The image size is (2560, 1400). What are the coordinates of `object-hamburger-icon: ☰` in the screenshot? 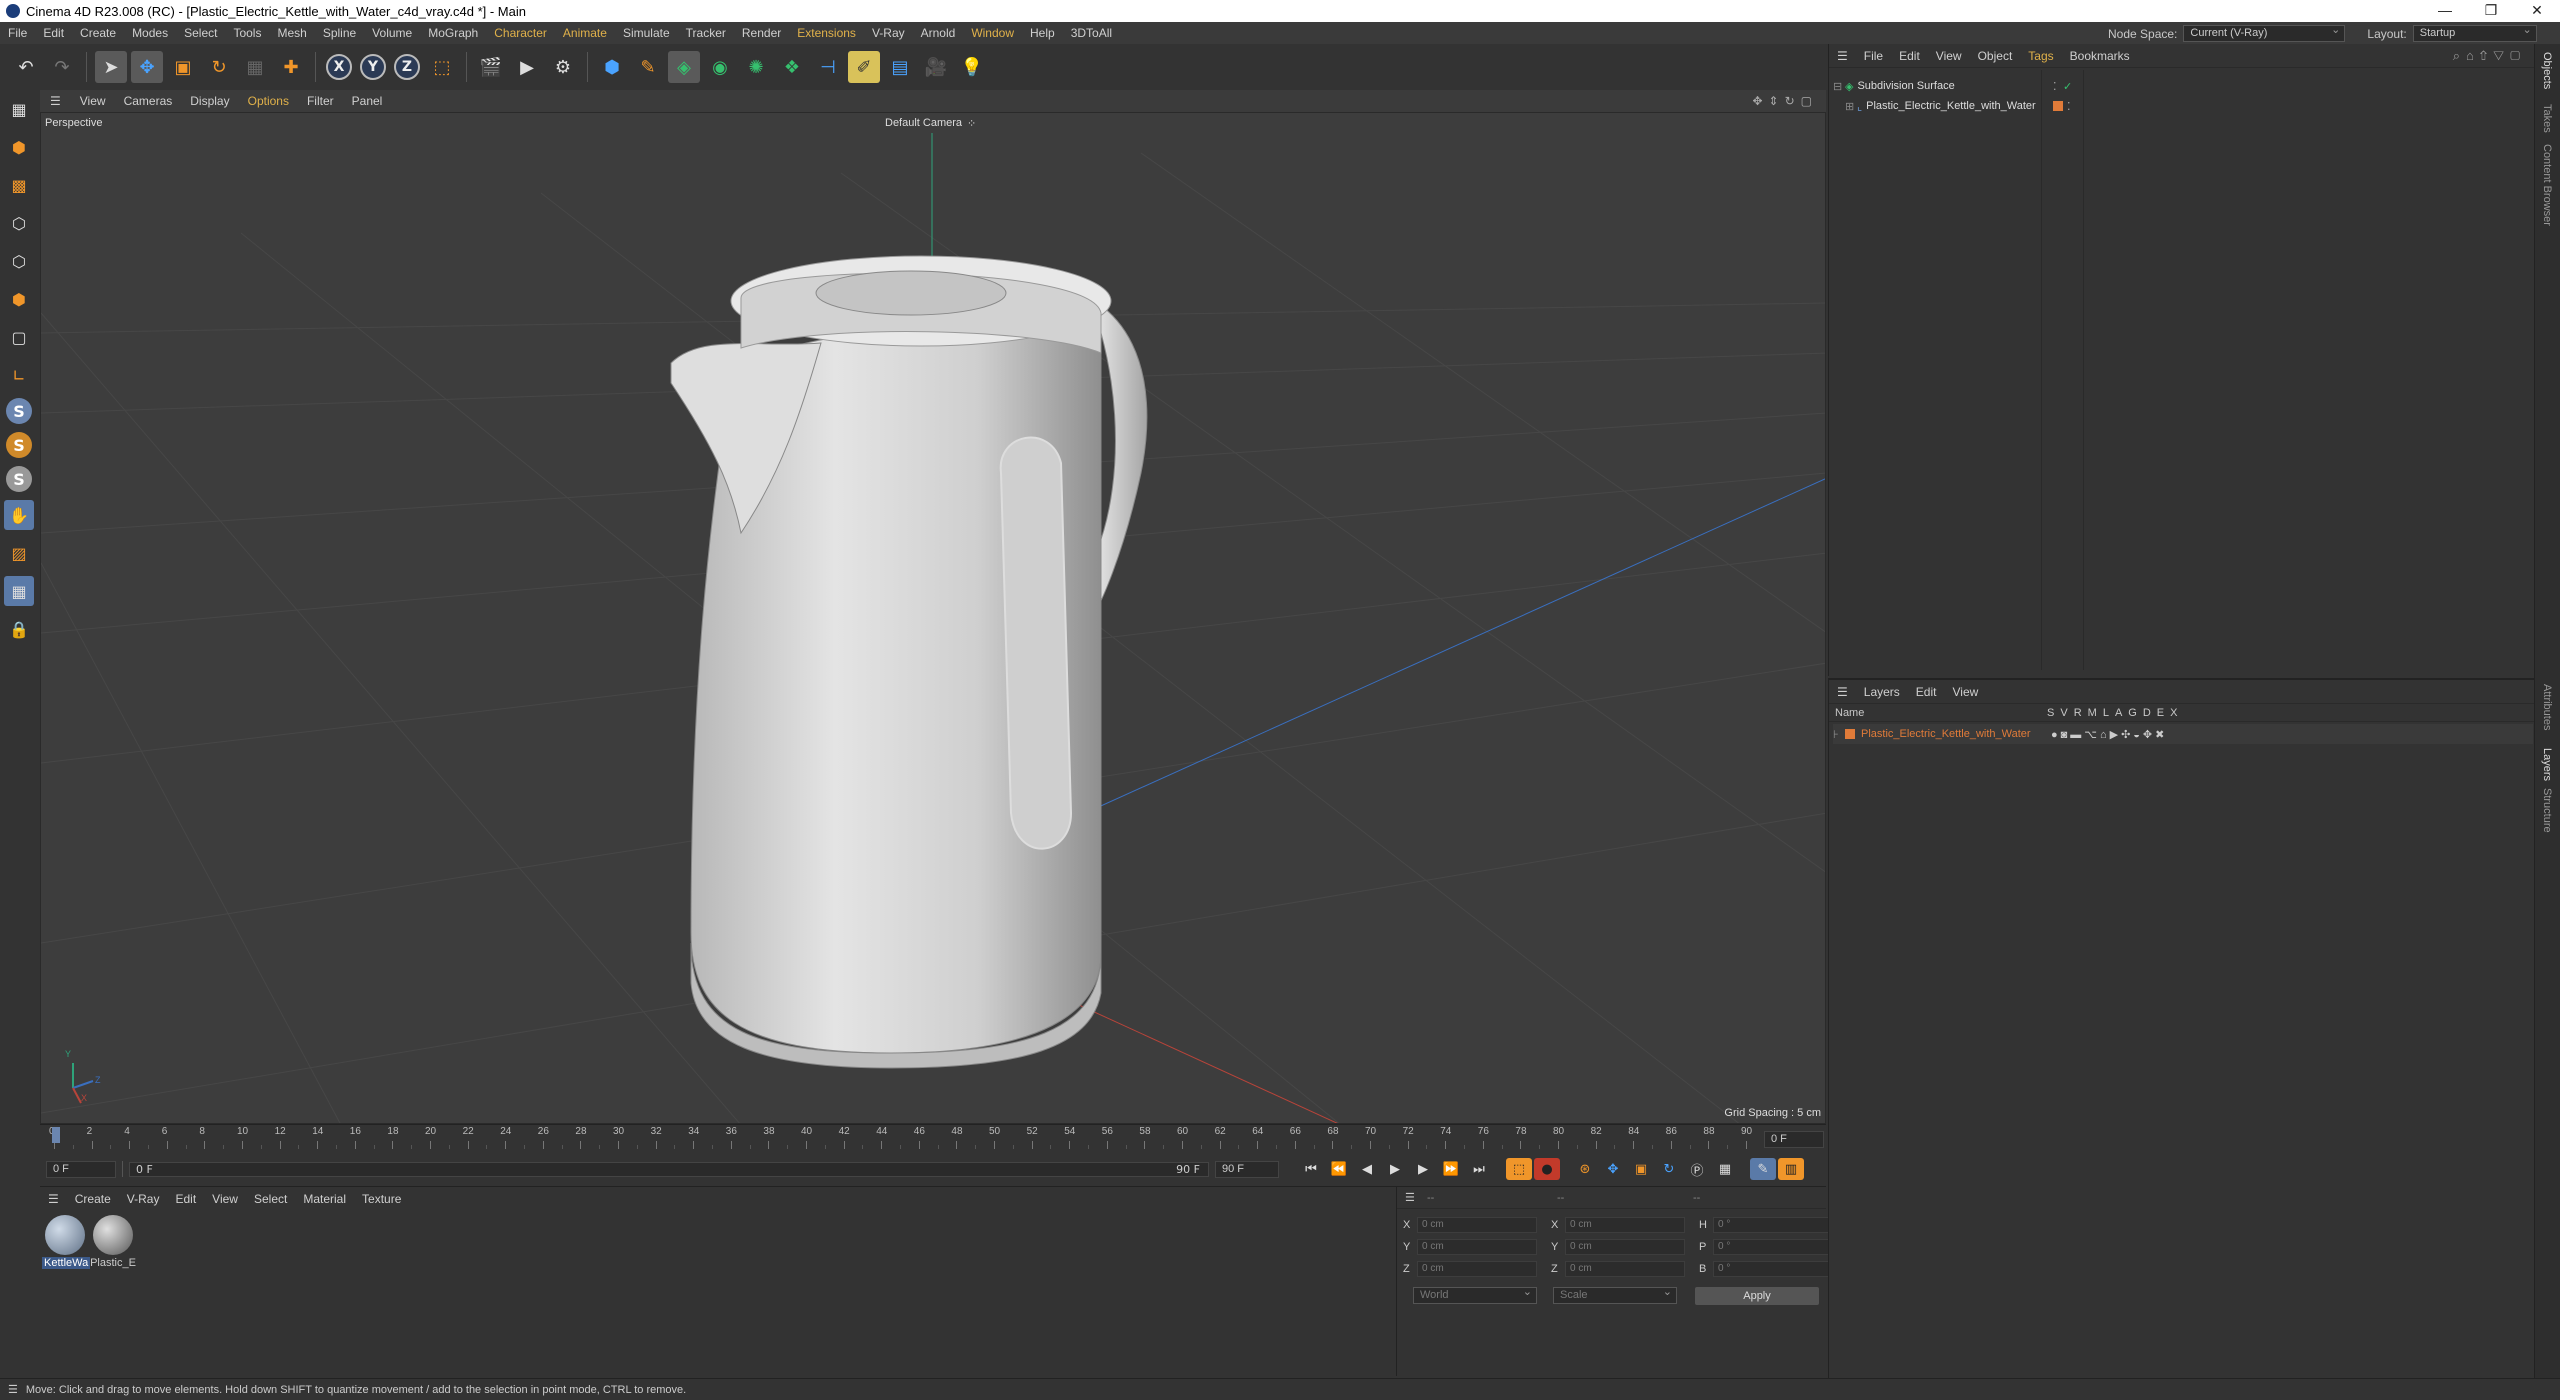 It's located at (1842, 56).